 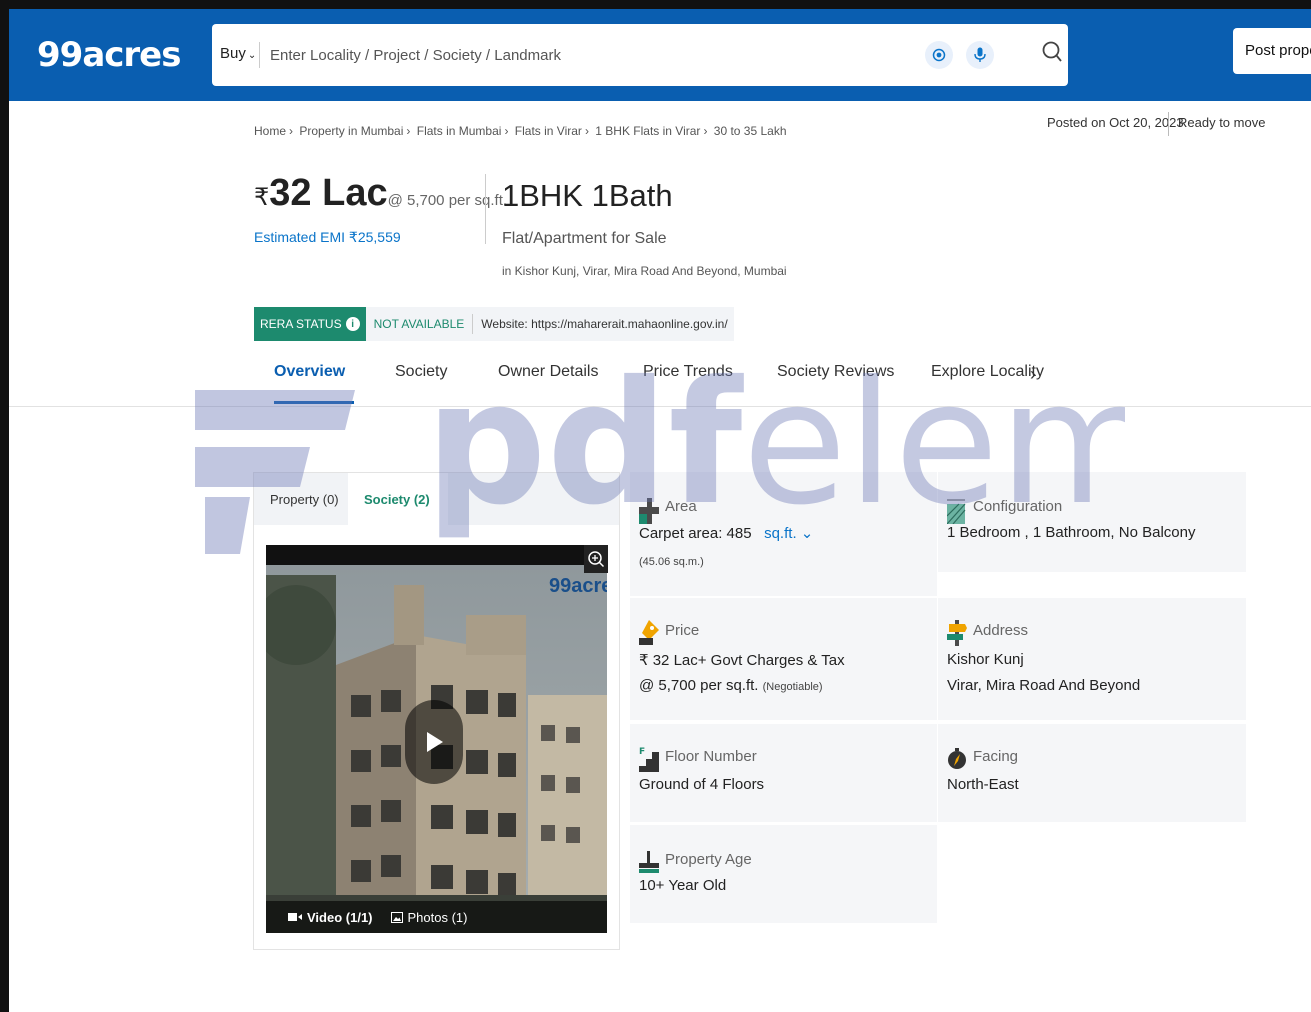 I want to click on buy-dropdown: Buy ⌄, so click(x=238, y=53).